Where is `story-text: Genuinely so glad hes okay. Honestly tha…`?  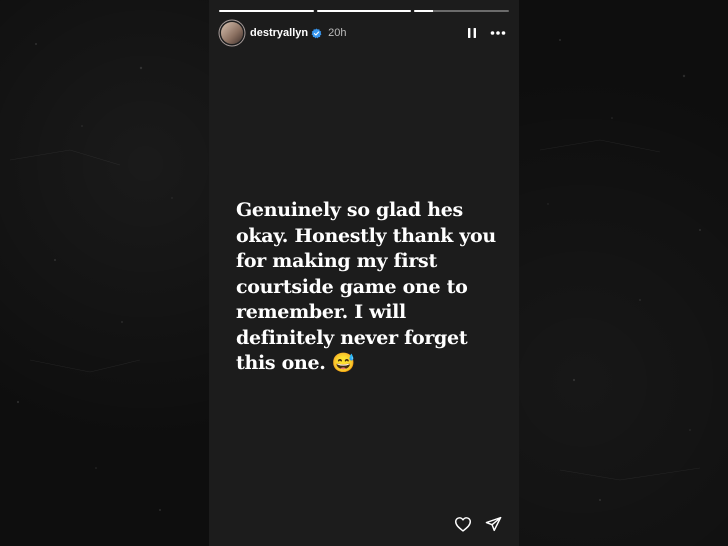 story-text: Genuinely so glad hes okay. Honestly tha… is located at coordinates (373, 287).